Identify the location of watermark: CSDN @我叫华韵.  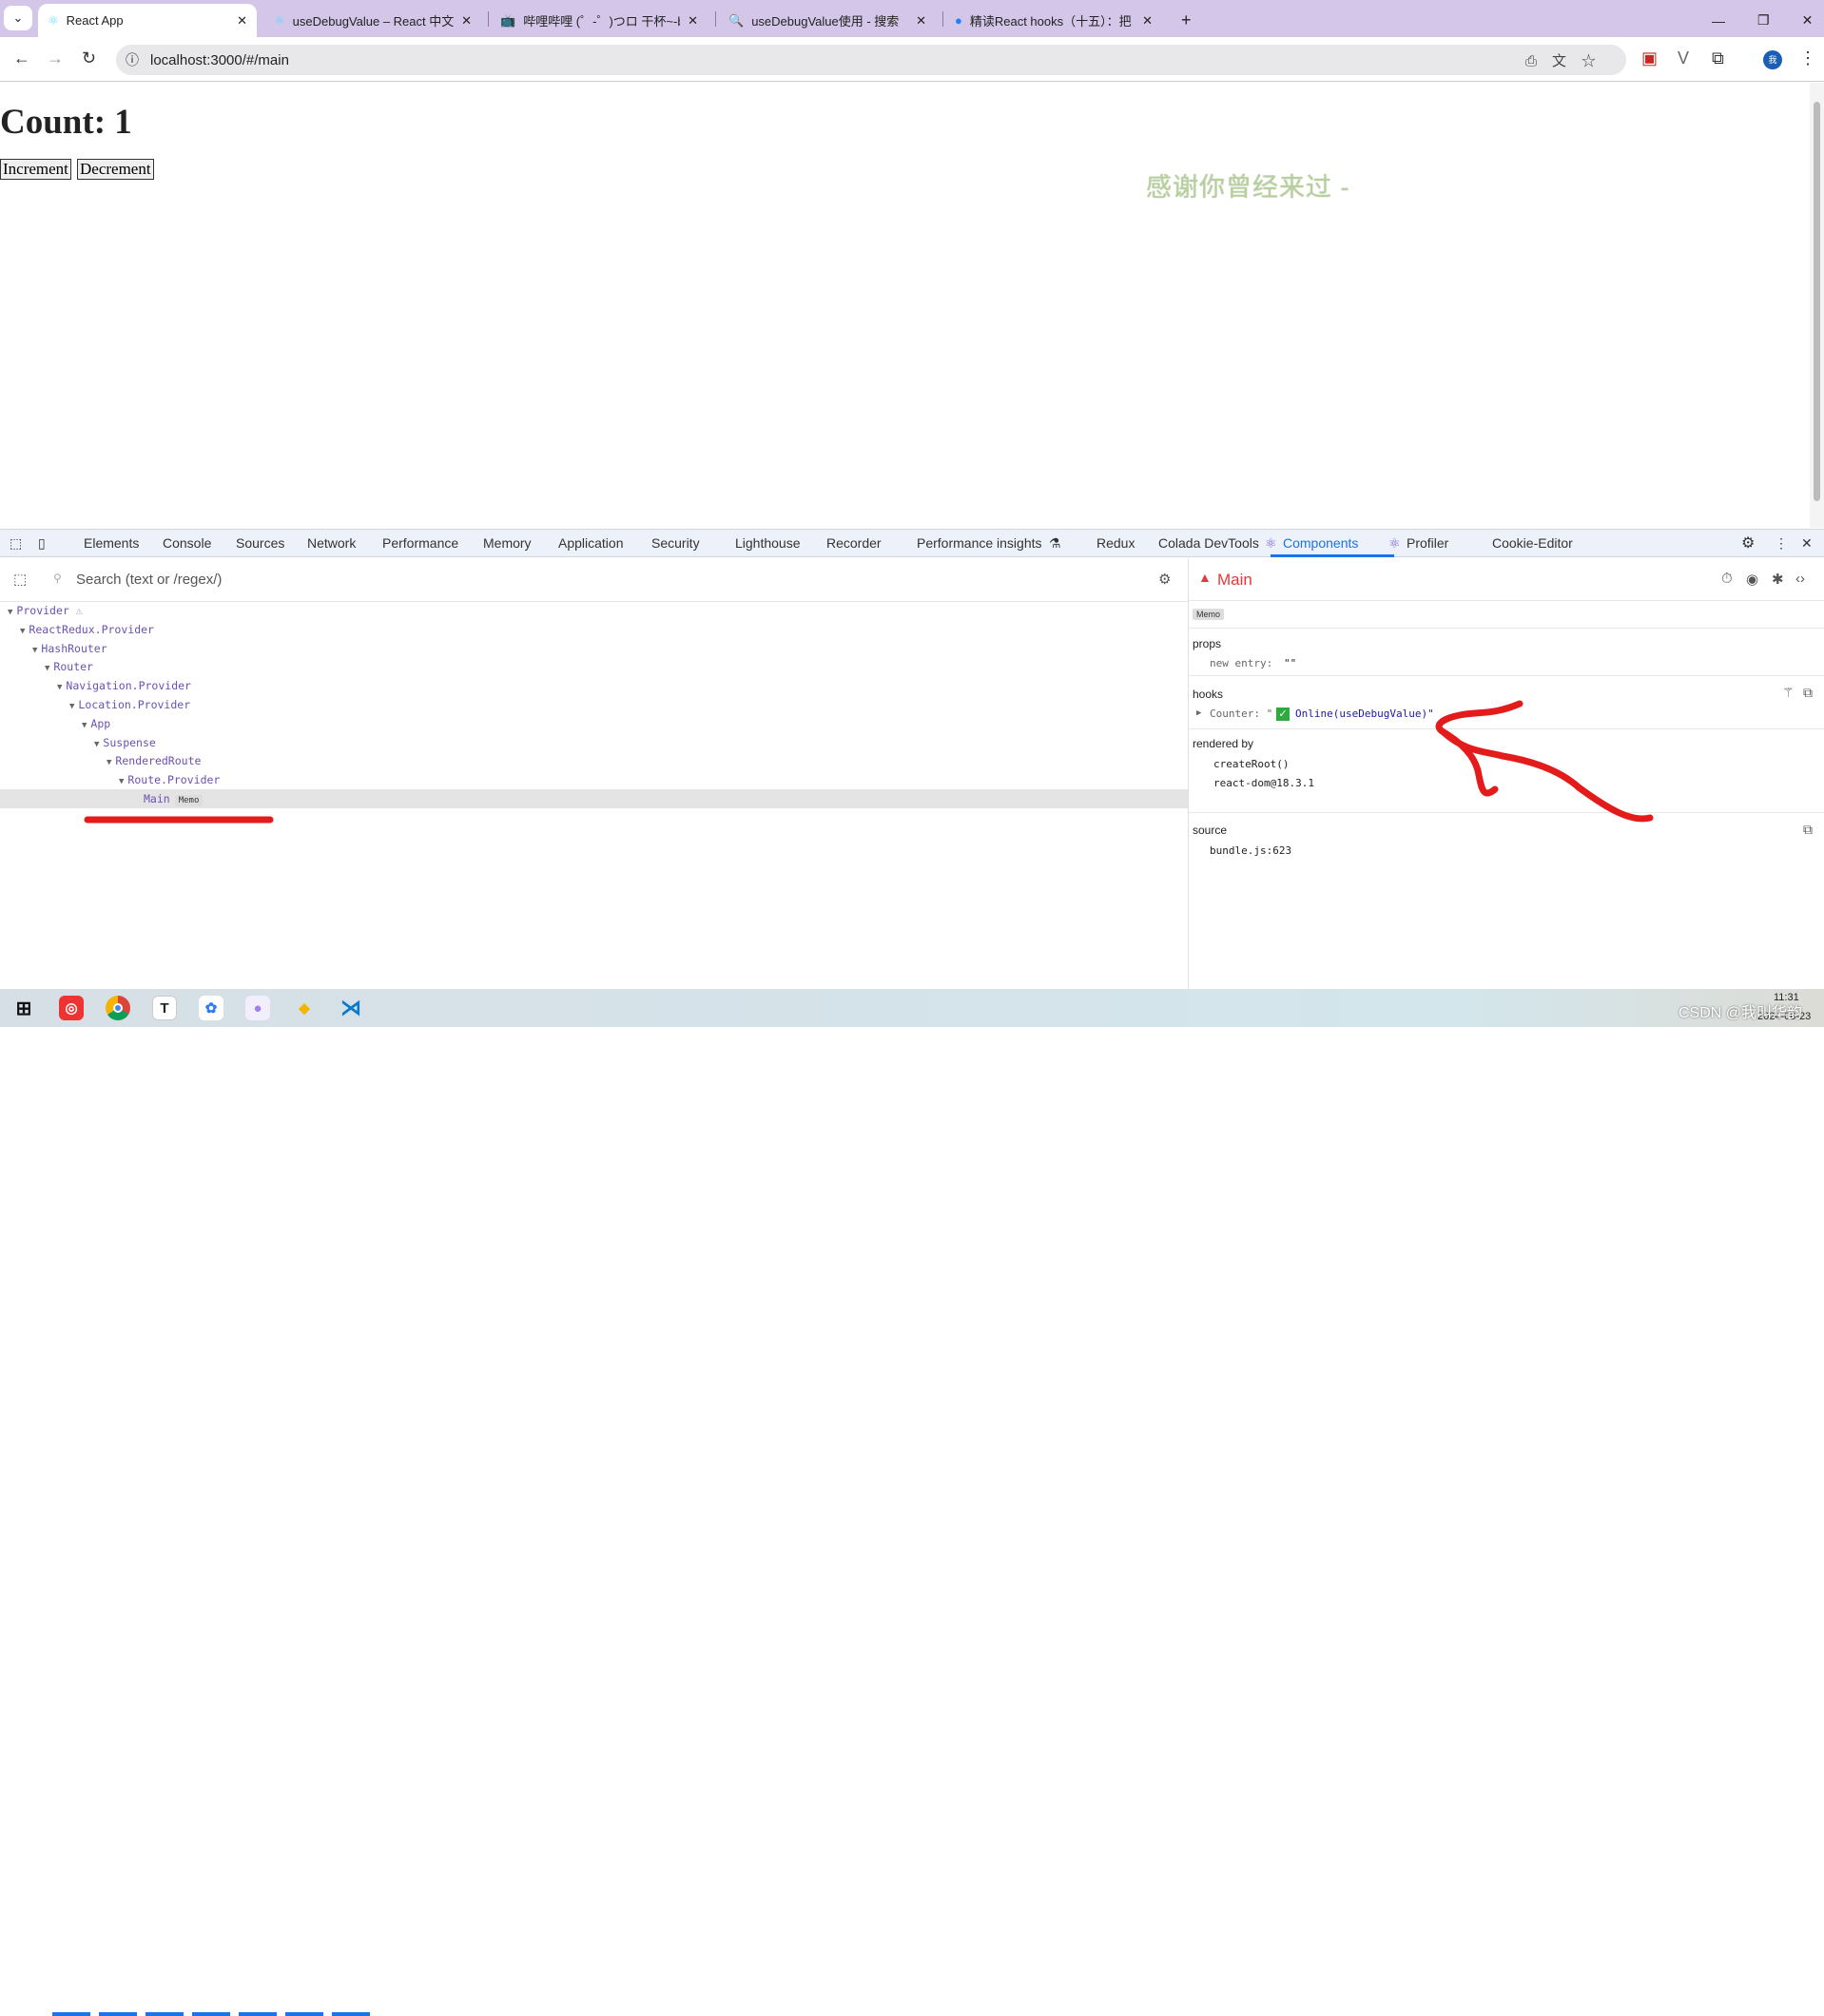
(1740, 1013).